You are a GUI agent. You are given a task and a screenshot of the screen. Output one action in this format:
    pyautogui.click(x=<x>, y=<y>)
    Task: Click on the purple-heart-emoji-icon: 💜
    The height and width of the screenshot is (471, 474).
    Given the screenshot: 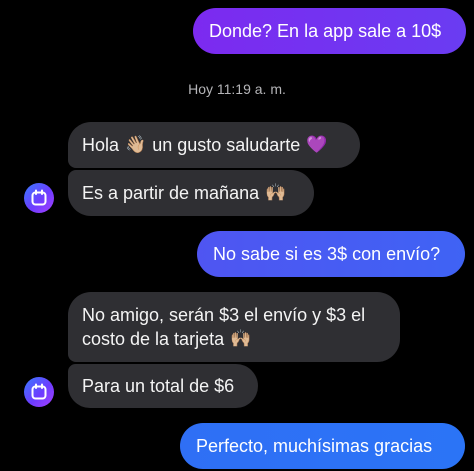 What is the action you would take?
    pyautogui.click(x=317, y=145)
    